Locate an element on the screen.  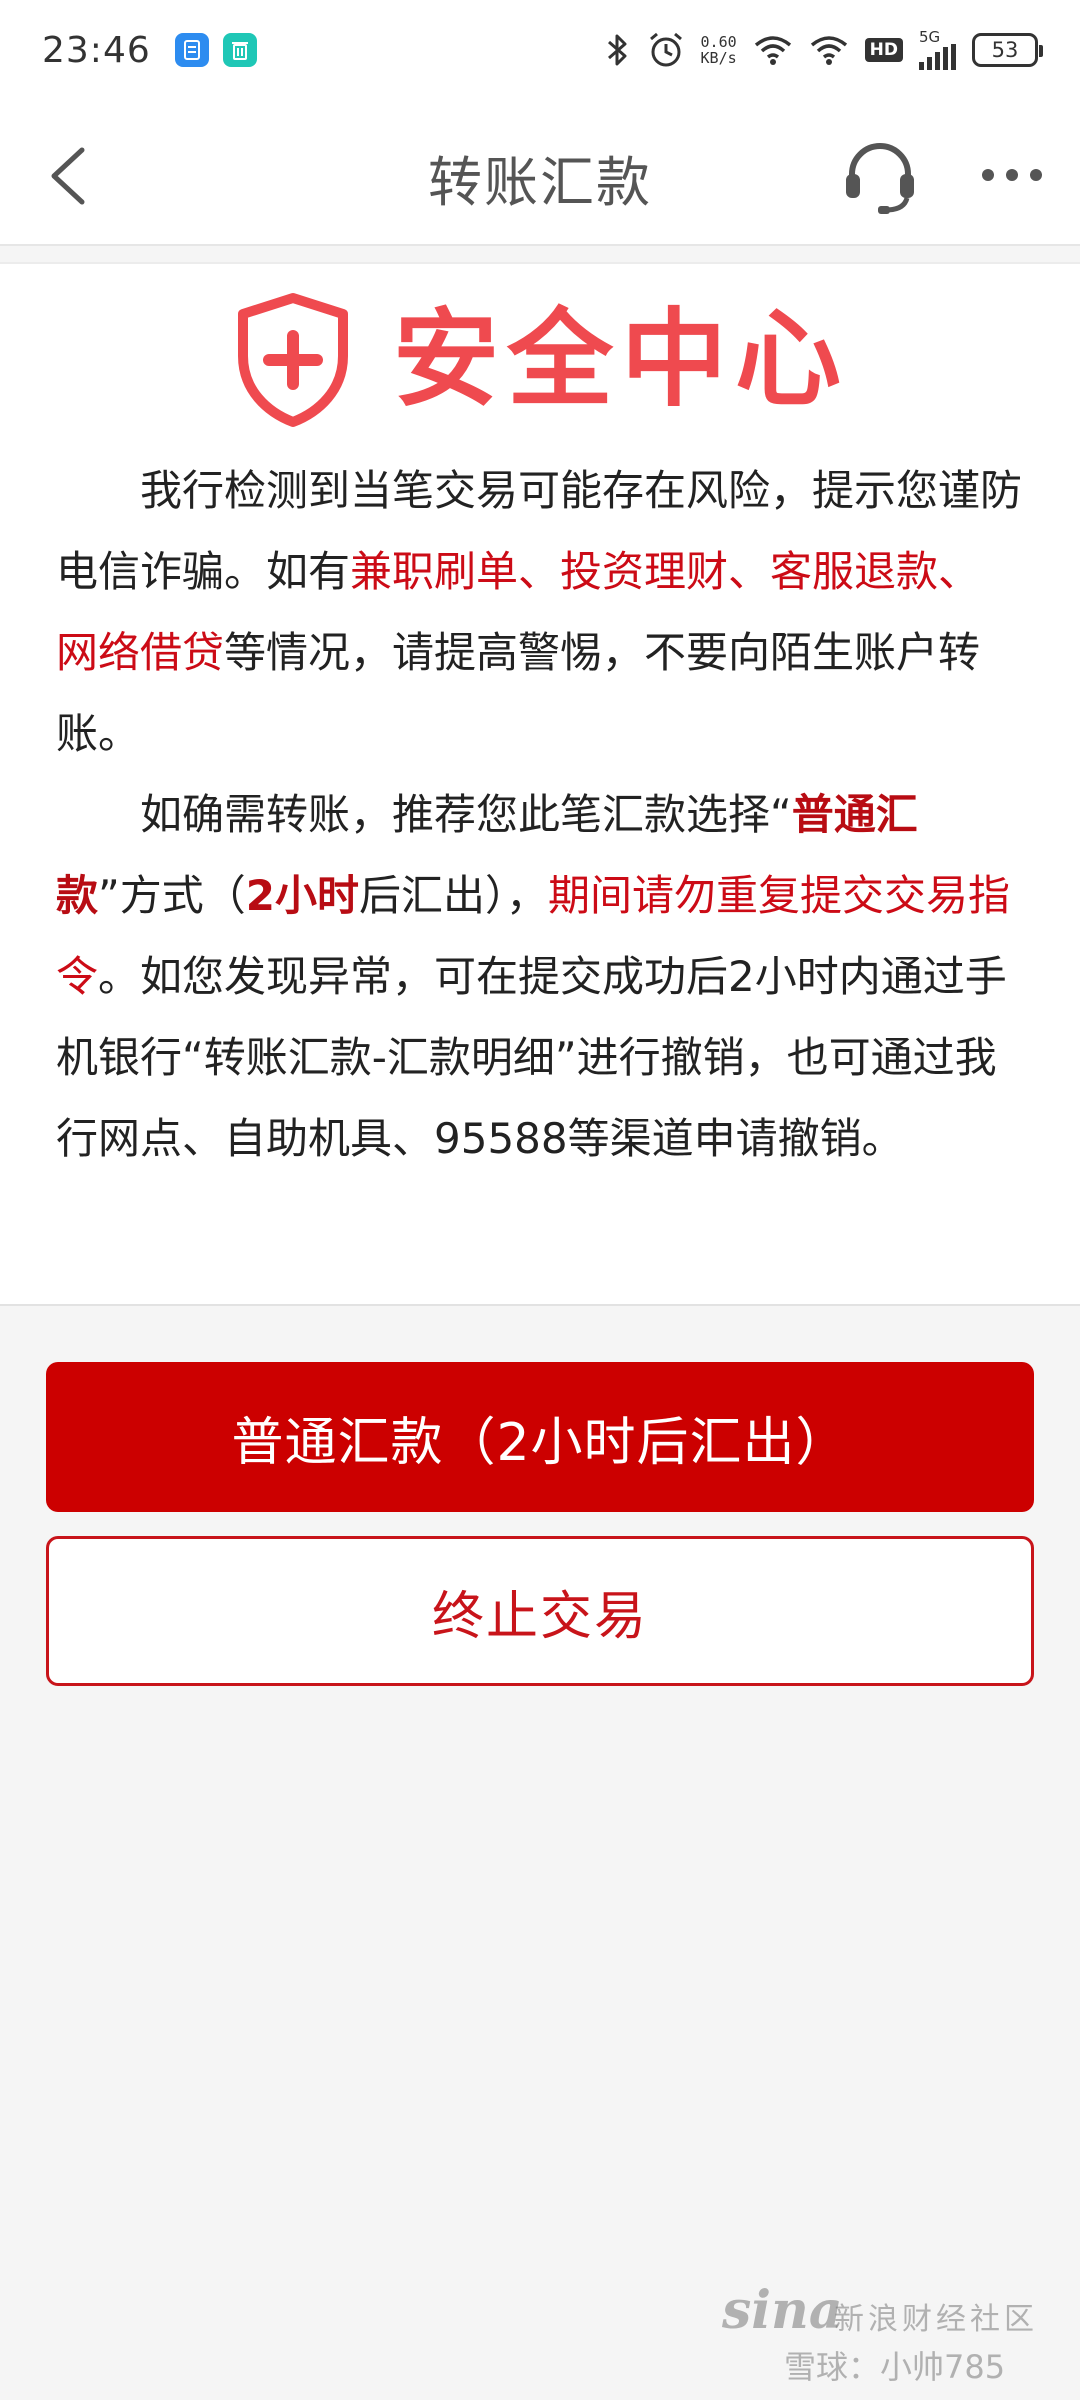
terminate-transaction-button: 终止交易 is located at coordinates (540, 1611).